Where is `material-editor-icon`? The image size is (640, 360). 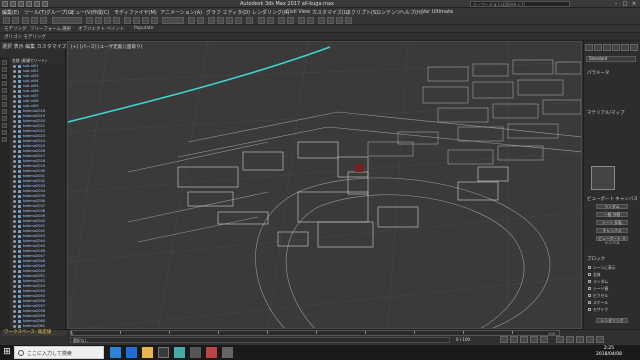
material-editor-icon is located at coordinates (321, 20).